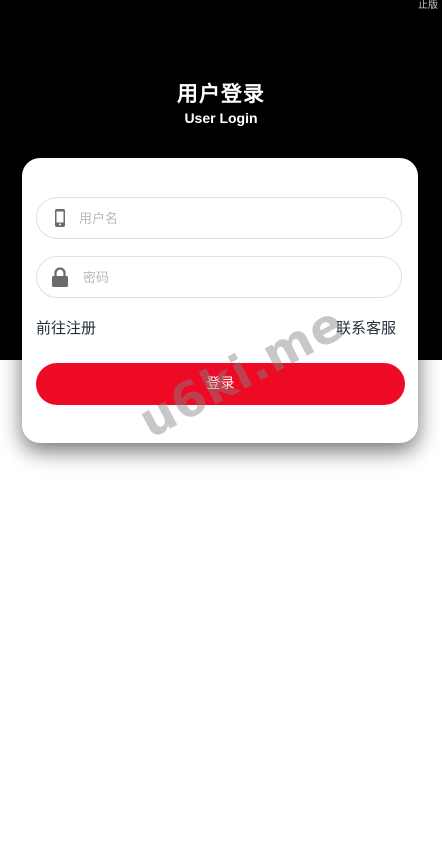 The height and width of the screenshot is (841, 442). I want to click on login-button: 登录, so click(220, 384).